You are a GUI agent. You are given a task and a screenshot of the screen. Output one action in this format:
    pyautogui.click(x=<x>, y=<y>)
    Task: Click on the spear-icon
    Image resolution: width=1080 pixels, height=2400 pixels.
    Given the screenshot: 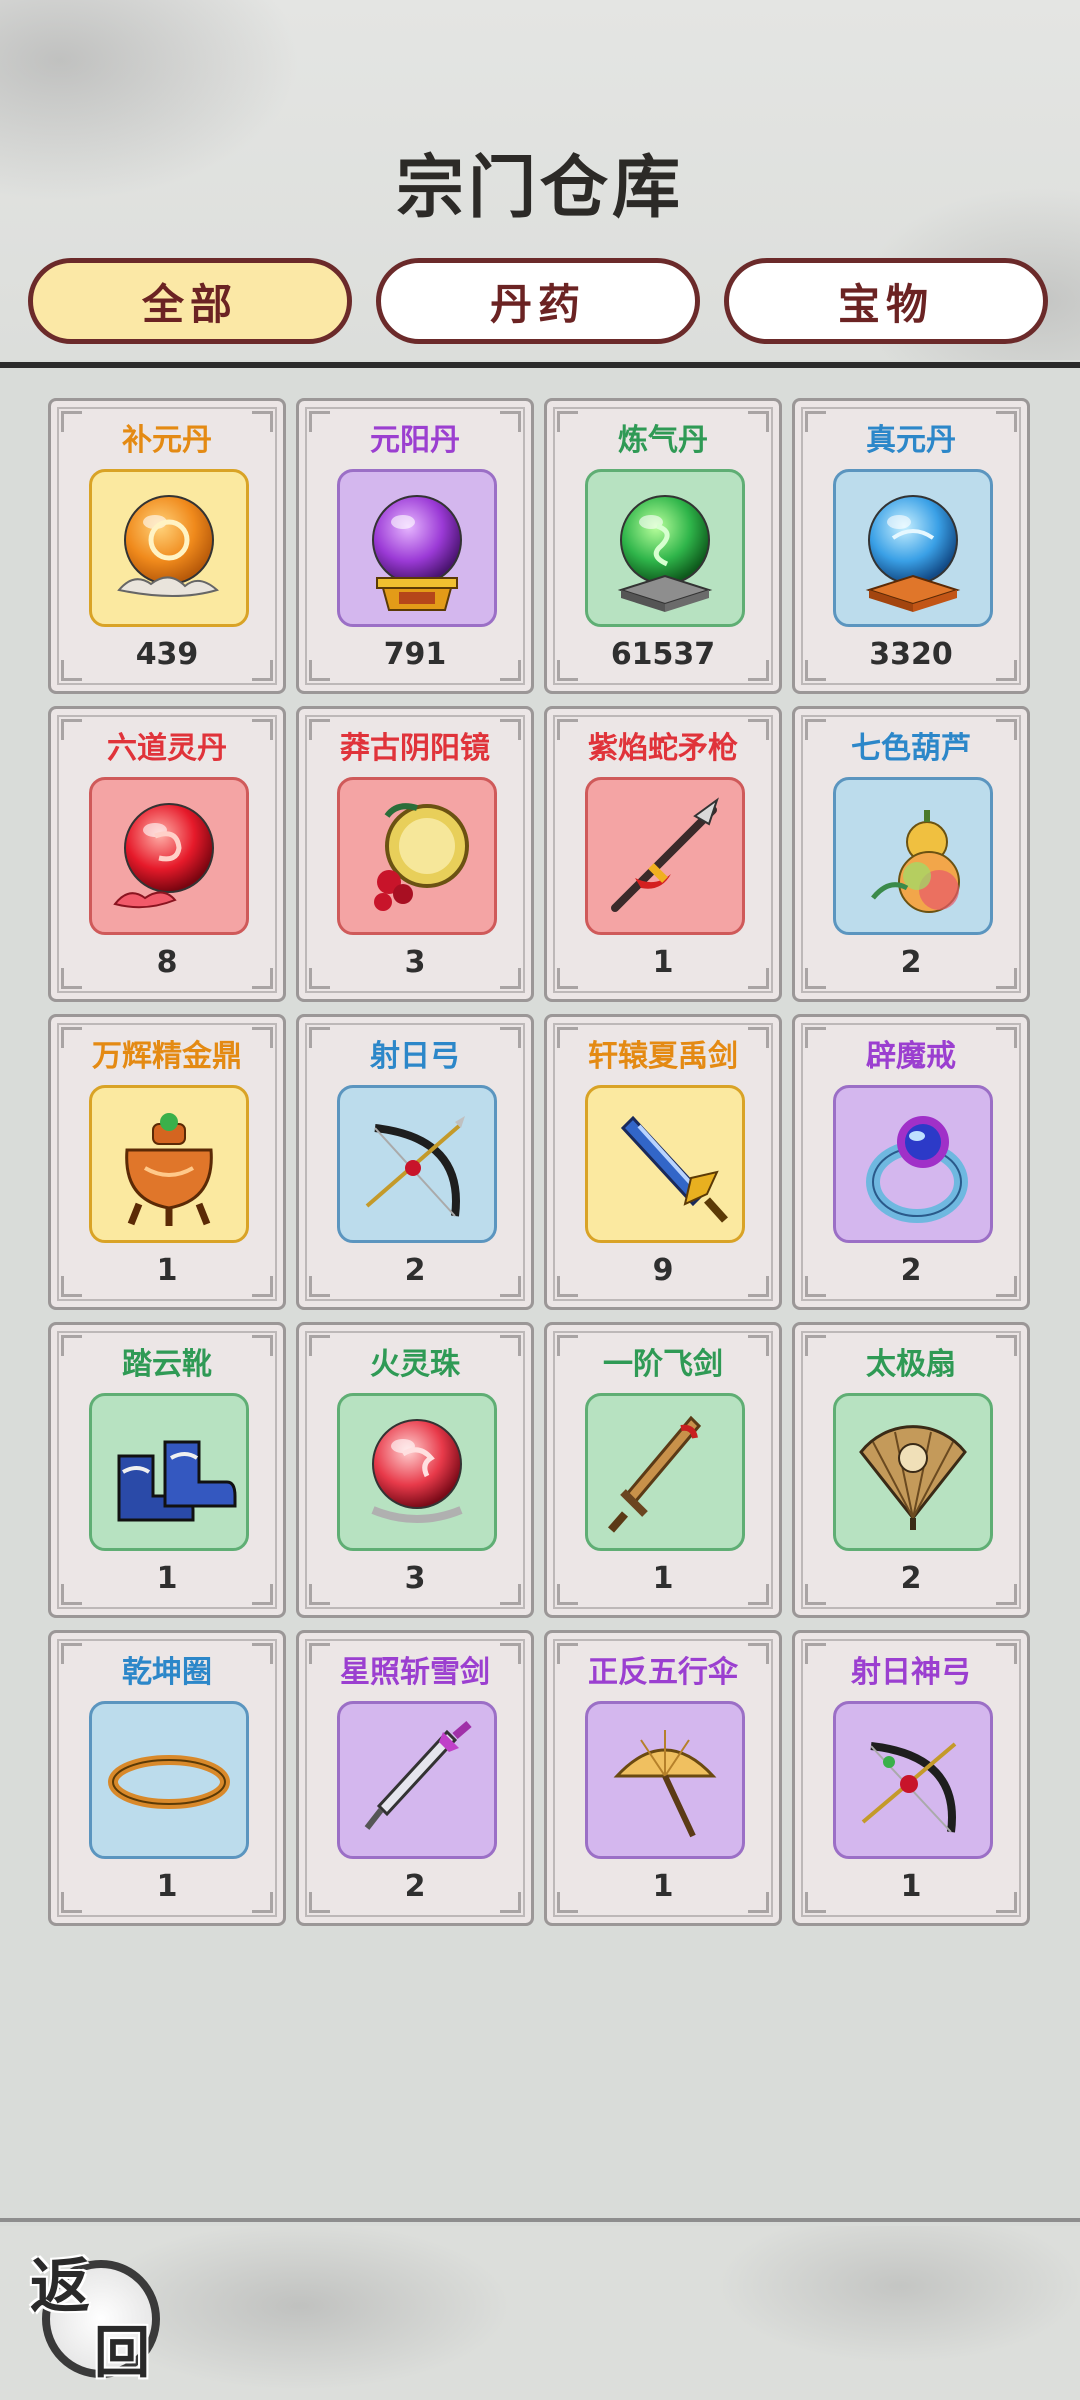 What is the action you would take?
    pyautogui.click(x=665, y=854)
    